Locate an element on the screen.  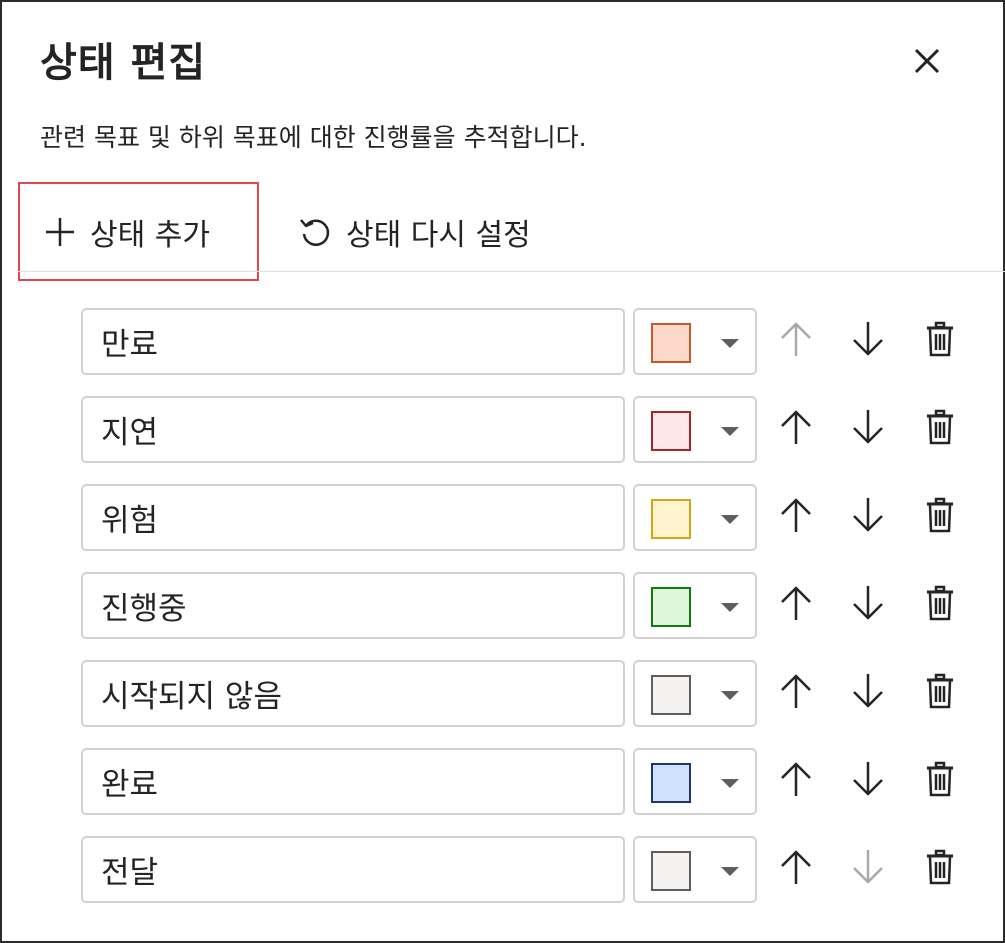
add-status-label: 상태 추가 is located at coordinates (150, 235).